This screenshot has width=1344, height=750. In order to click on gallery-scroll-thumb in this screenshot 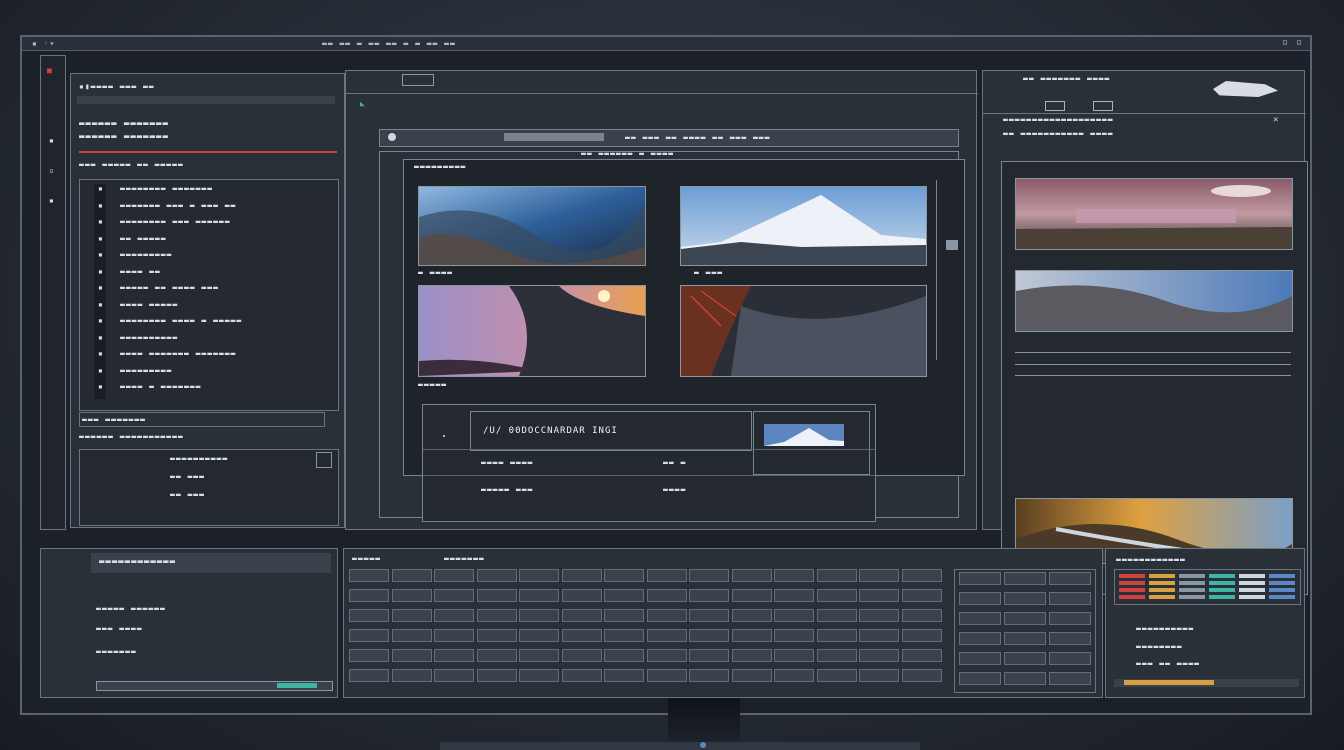, I will do `click(952, 245)`.